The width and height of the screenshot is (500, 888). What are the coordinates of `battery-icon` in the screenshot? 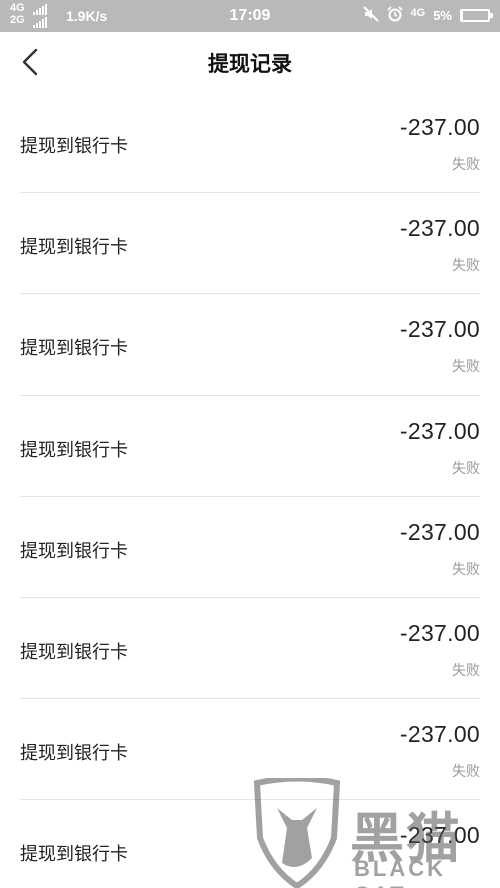 It's located at (476, 15).